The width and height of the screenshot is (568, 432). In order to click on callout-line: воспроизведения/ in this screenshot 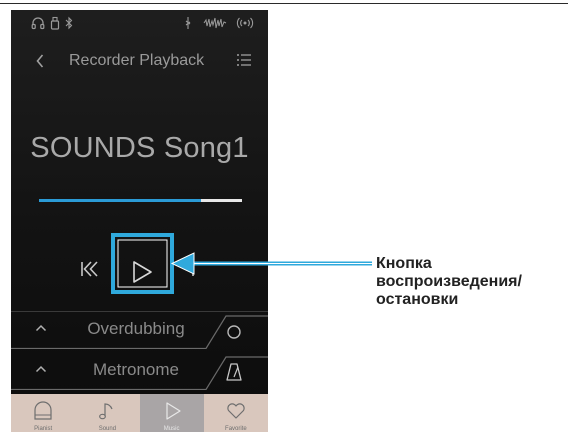, I will do `click(449, 281)`.